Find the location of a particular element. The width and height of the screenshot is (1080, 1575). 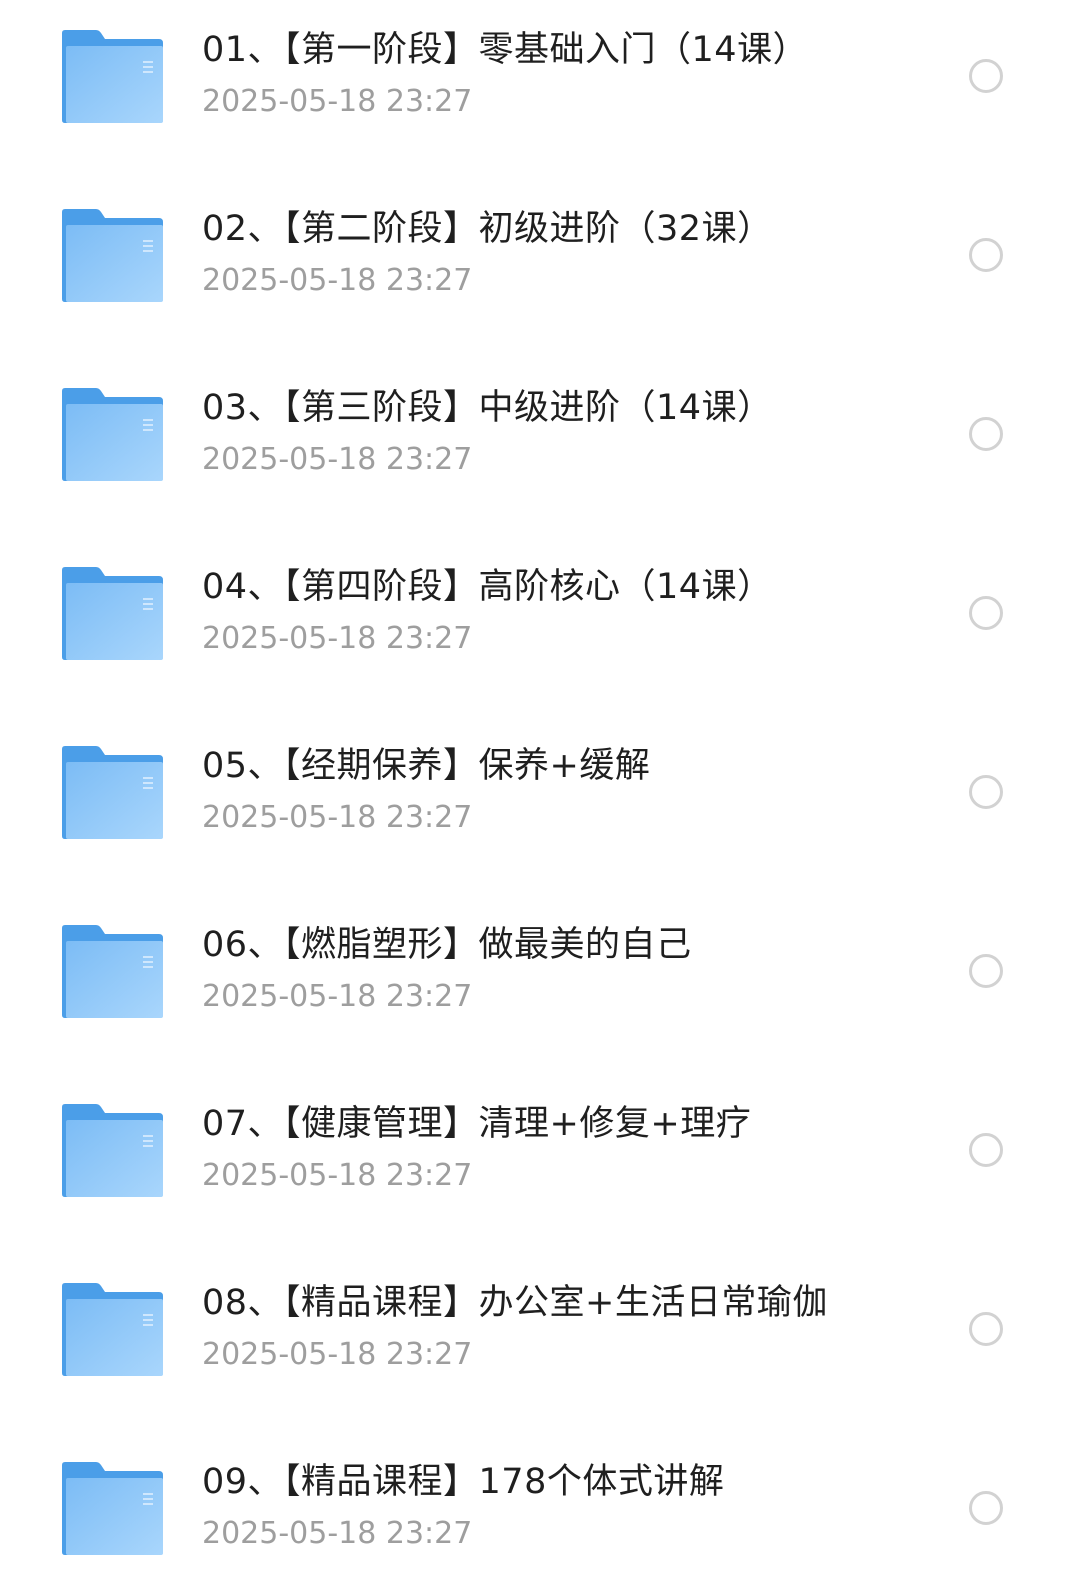

list-item: 02、【第二阶段】初级进阶（32课） 2025-05-18 23:27 is located at coordinates (540, 268).